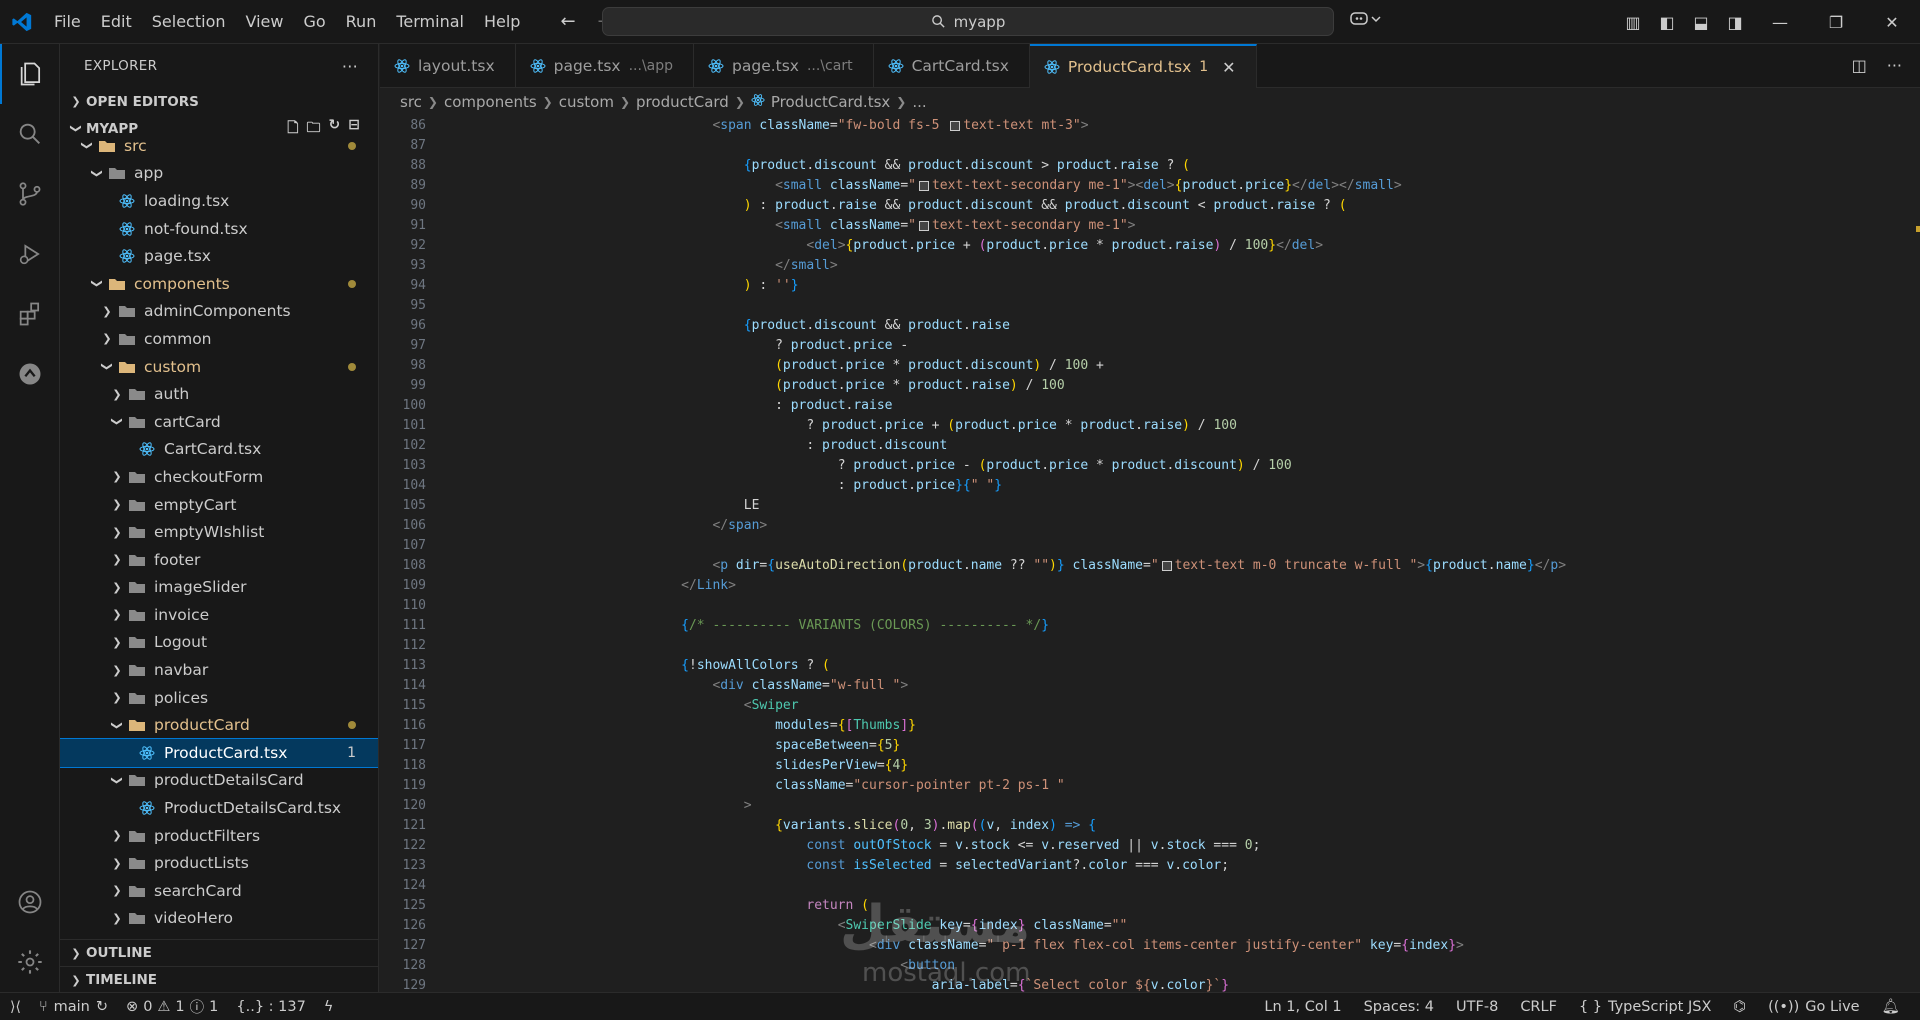 This screenshot has height=1020, width=1920. What do you see at coordinates (1701, 22) in the screenshot?
I see `toggle-panel-icon: ⬓` at bounding box center [1701, 22].